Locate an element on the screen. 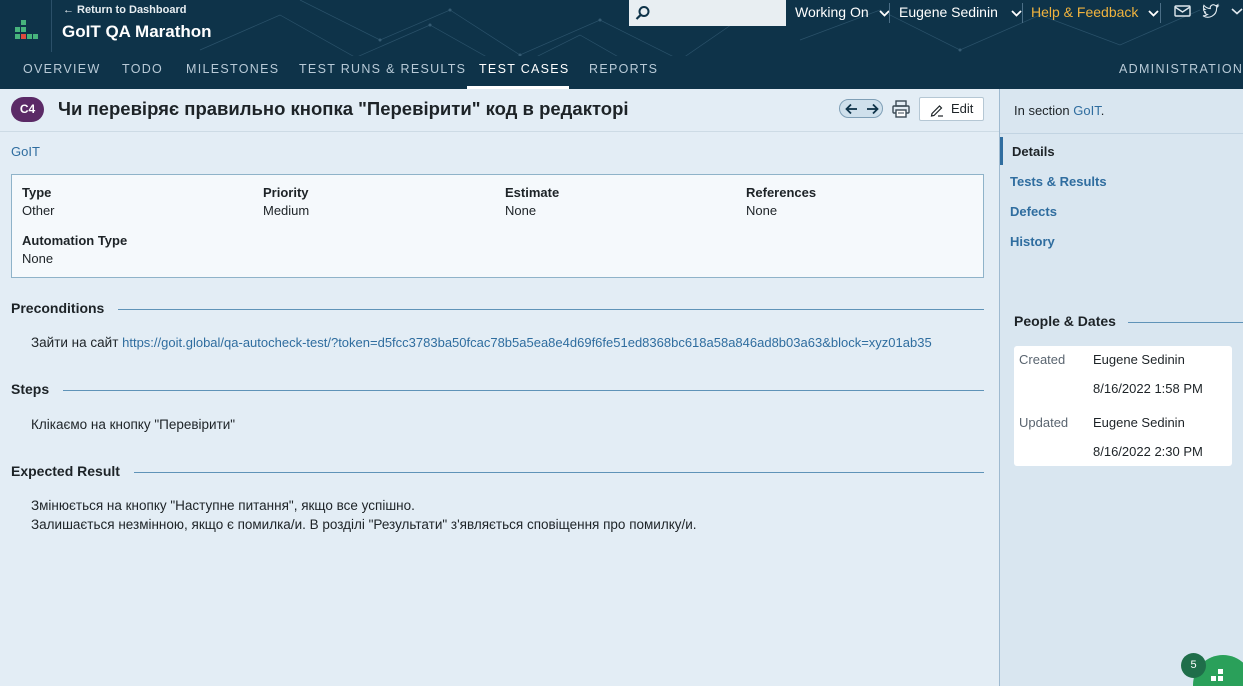 The height and width of the screenshot is (686, 1243). tab-milestones: MILESTONES is located at coordinates (232, 69).